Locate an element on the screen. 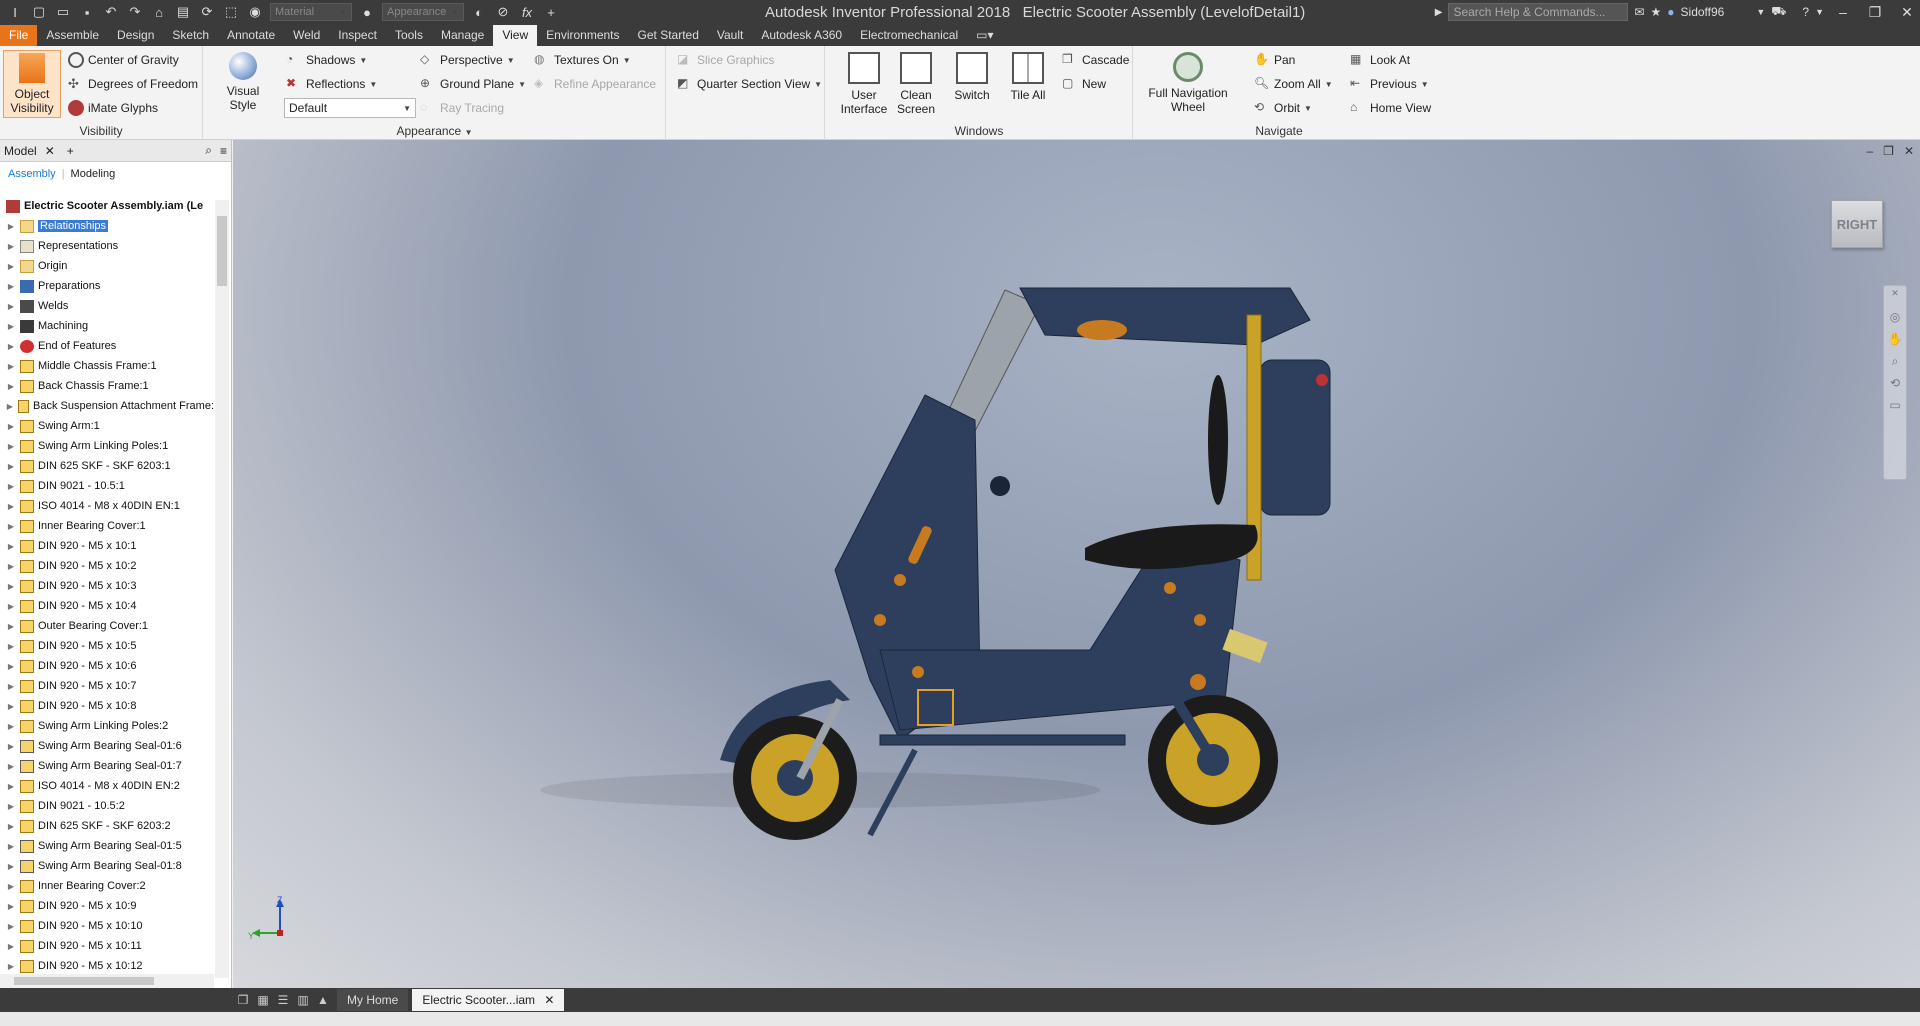 The width and height of the screenshot is (1920, 1026). cart-icon: ⛟ is located at coordinates (1778, 12).